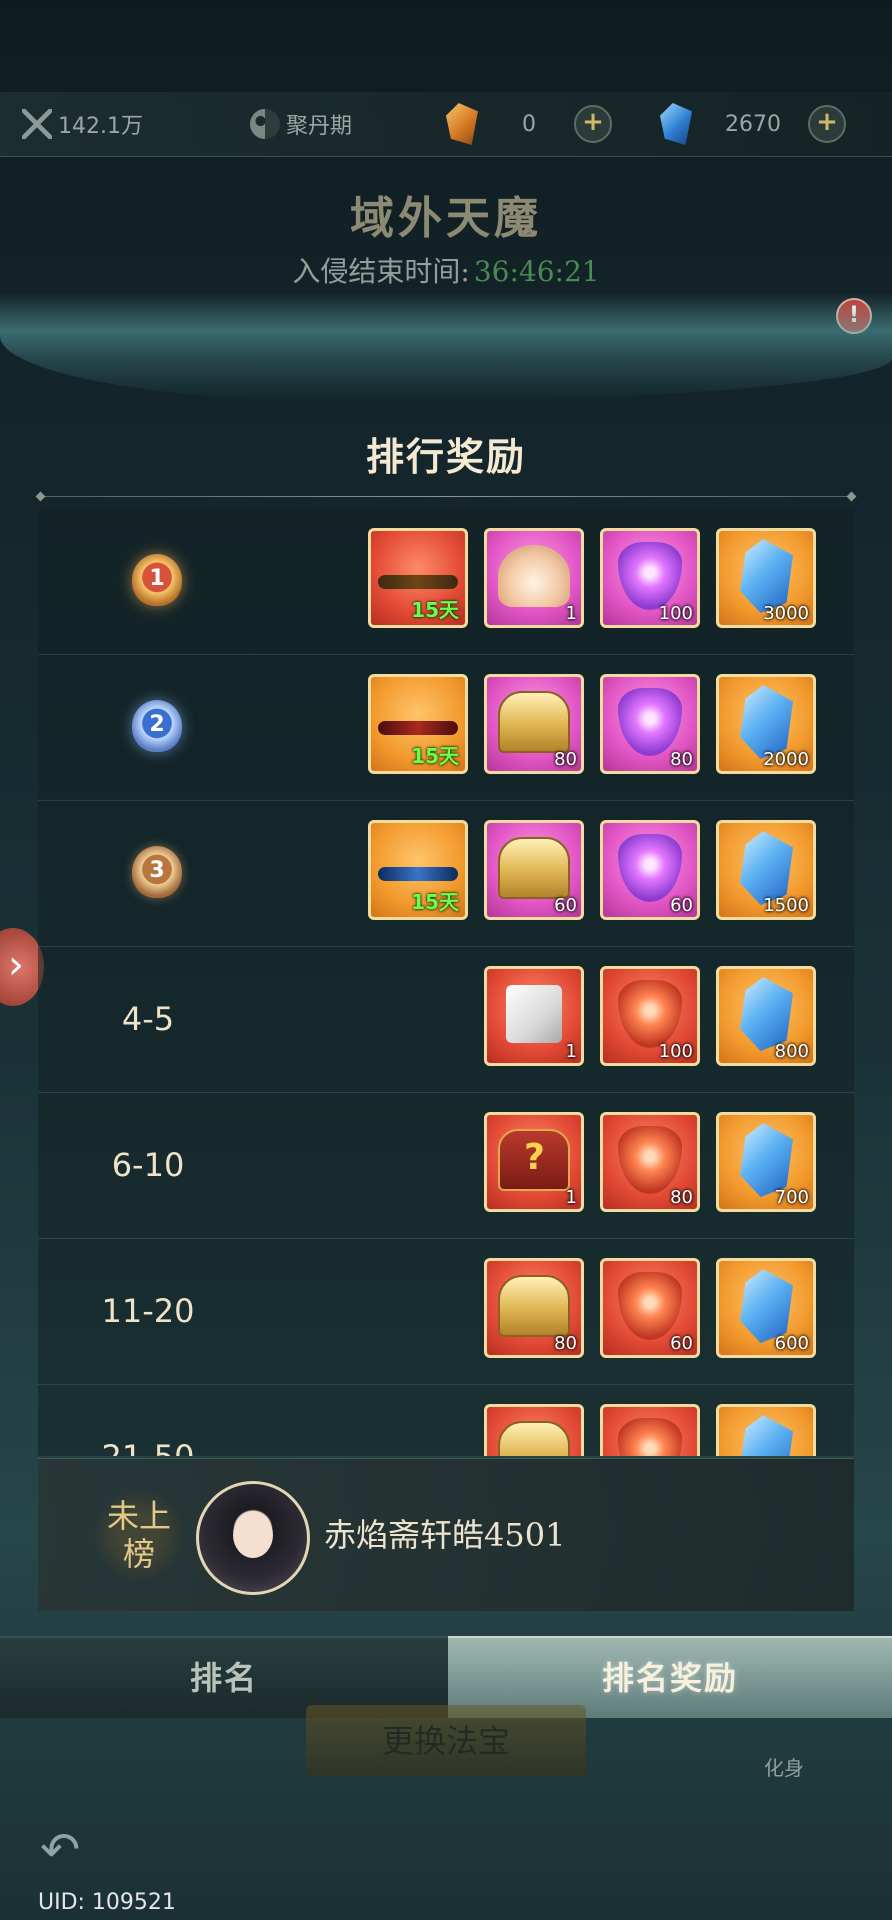 The image size is (892, 1920). What do you see at coordinates (265, 124) in the screenshot?
I see `yin-yang-icon` at bounding box center [265, 124].